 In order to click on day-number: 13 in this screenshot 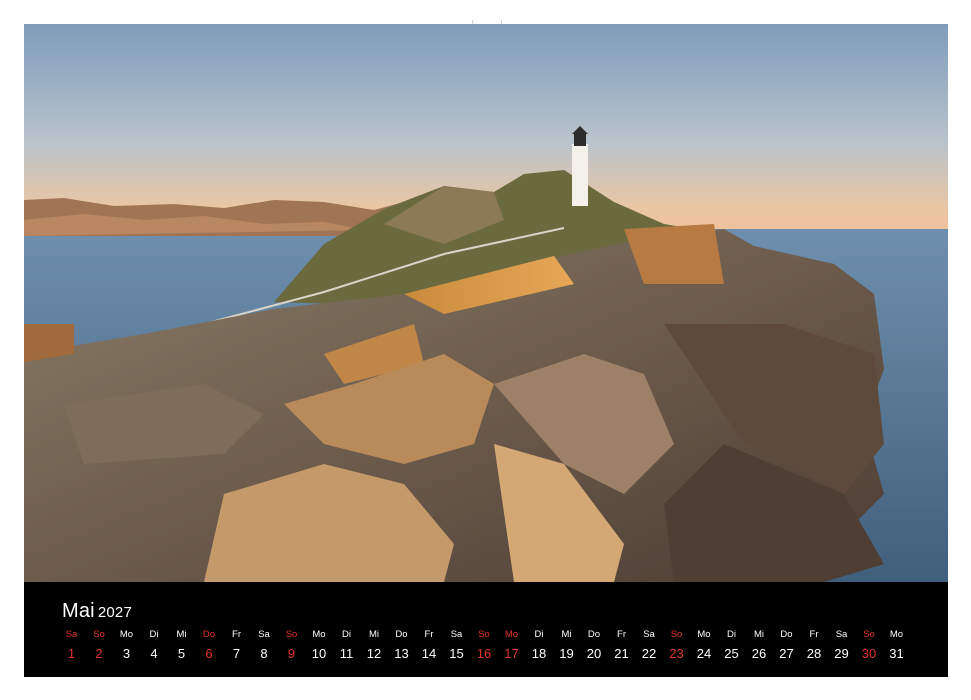, I will do `click(401, 653)`.